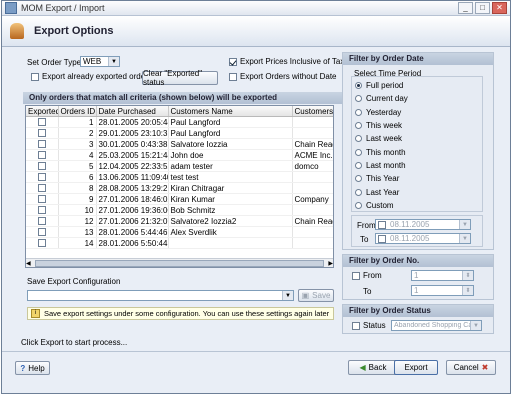 The image size is (516, 398). I want to click on to-date-picker: 08.11.2005 ▼, so click(423, 238).